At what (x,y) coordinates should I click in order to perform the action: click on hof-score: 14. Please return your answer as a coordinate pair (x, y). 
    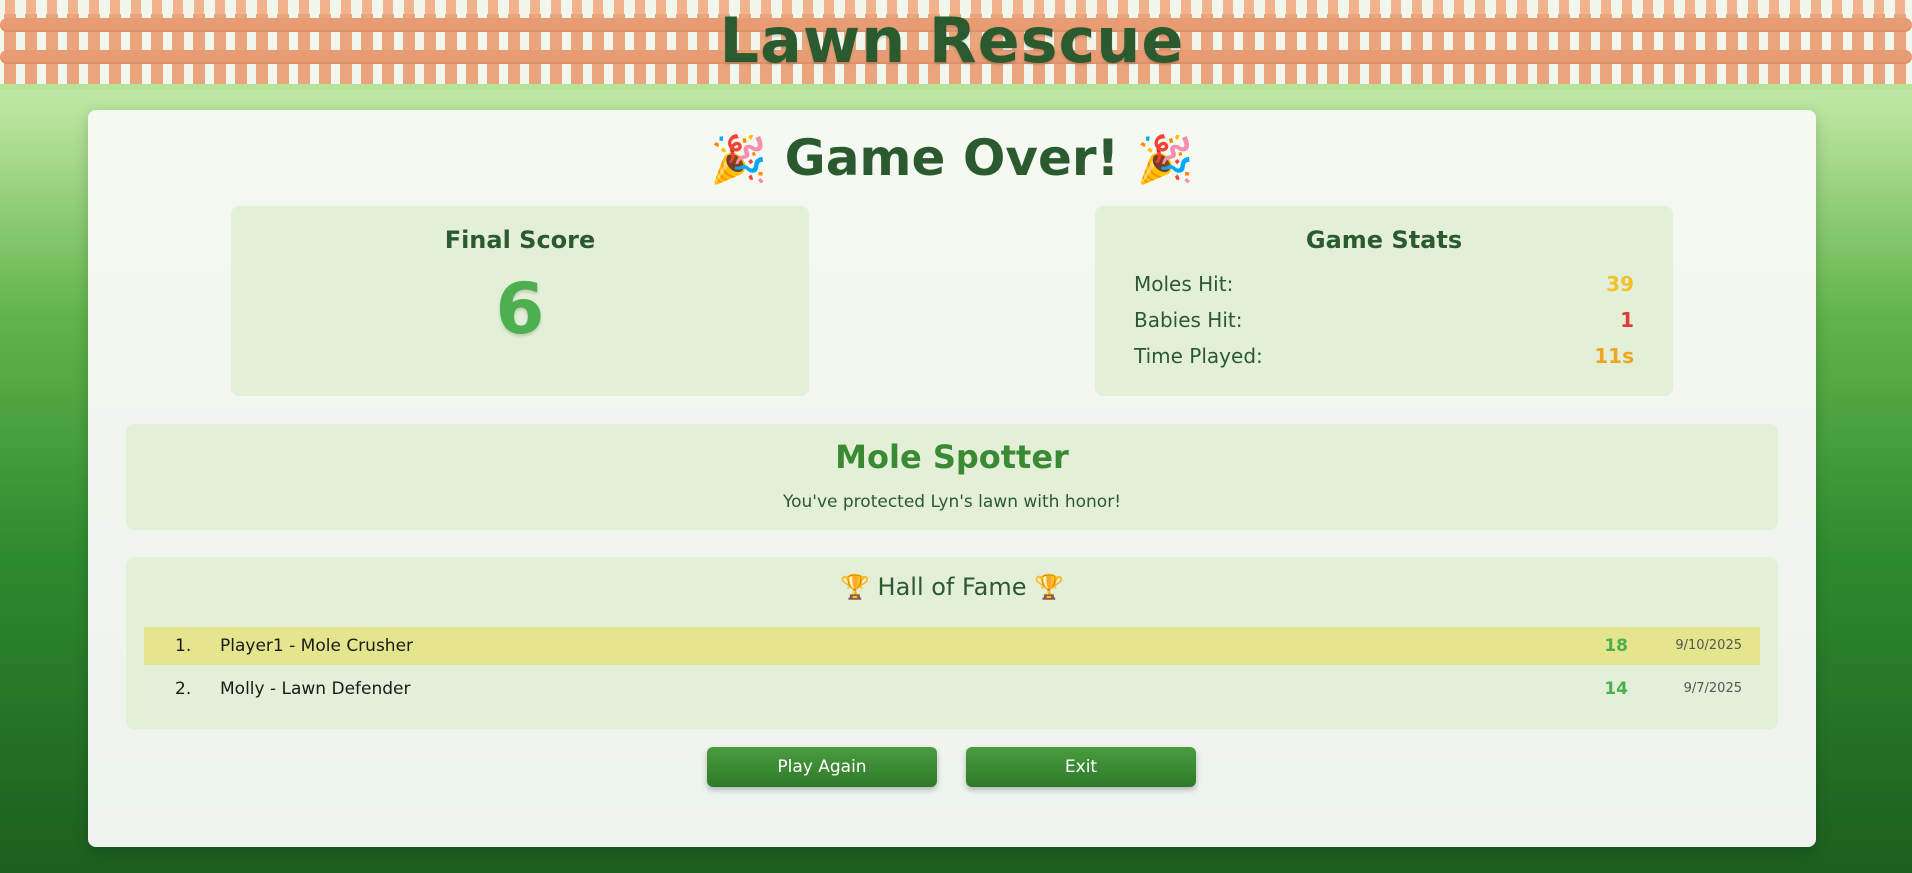
    Looking at the image, I should click on (1616, 689).